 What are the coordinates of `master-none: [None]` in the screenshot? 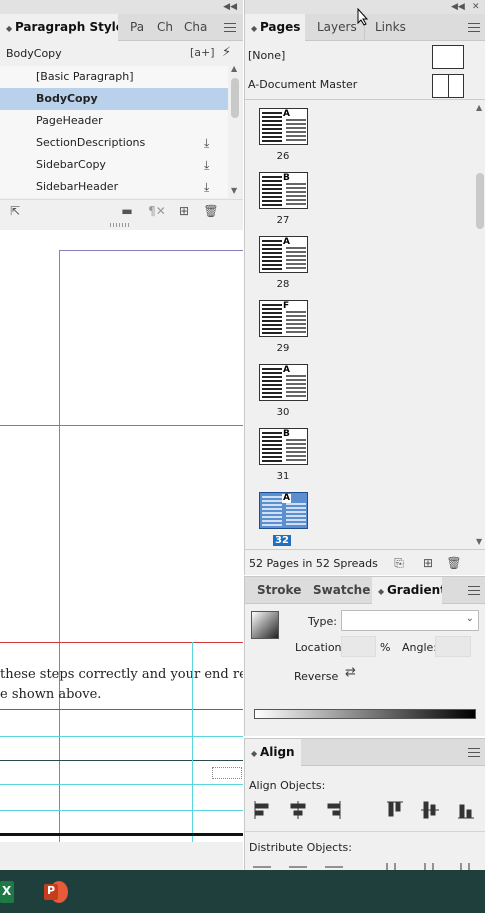 It's located at (365, 56).